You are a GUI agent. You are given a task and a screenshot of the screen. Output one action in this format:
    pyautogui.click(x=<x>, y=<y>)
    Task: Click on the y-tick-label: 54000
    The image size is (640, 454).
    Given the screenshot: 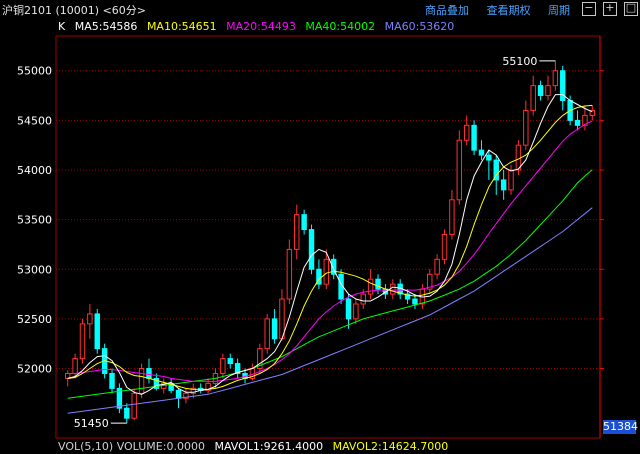 What is the action you would take?
    pyautogui.click(x=34, y=170)
    